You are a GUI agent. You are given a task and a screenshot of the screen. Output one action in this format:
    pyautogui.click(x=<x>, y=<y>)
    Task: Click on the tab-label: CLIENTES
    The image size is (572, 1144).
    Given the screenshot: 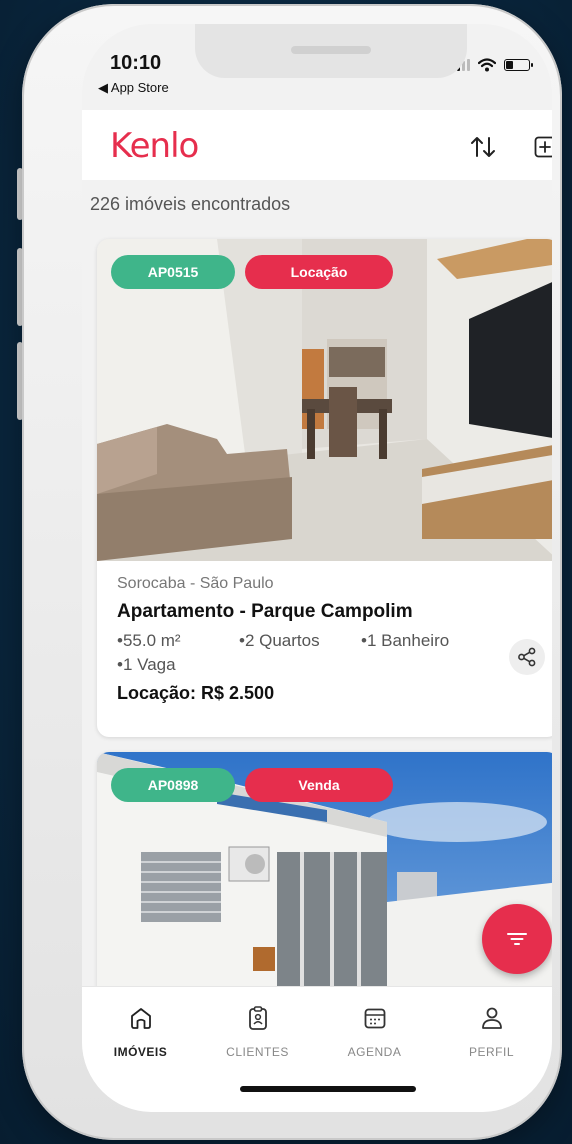 What is the action you would take?
    pyautogui.click(x=257, y=1052)
    